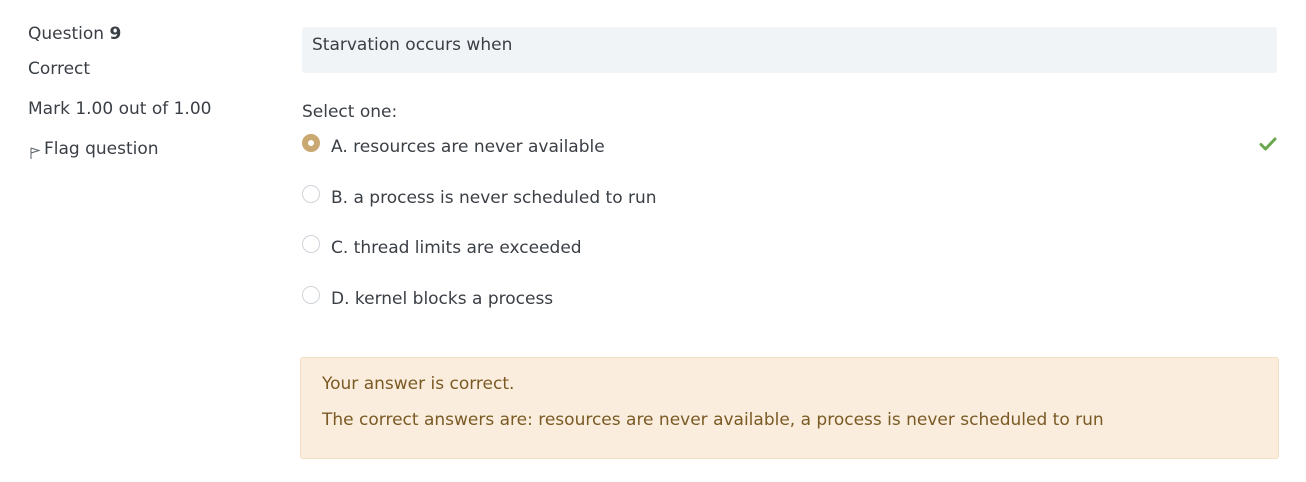 Image resolution: width=1306 pixels, height=482 pixels. Describe the element at coordinates (442, 298) in the screenshot. I see `answer-label-d: D. kernel blocks a process` at that location.